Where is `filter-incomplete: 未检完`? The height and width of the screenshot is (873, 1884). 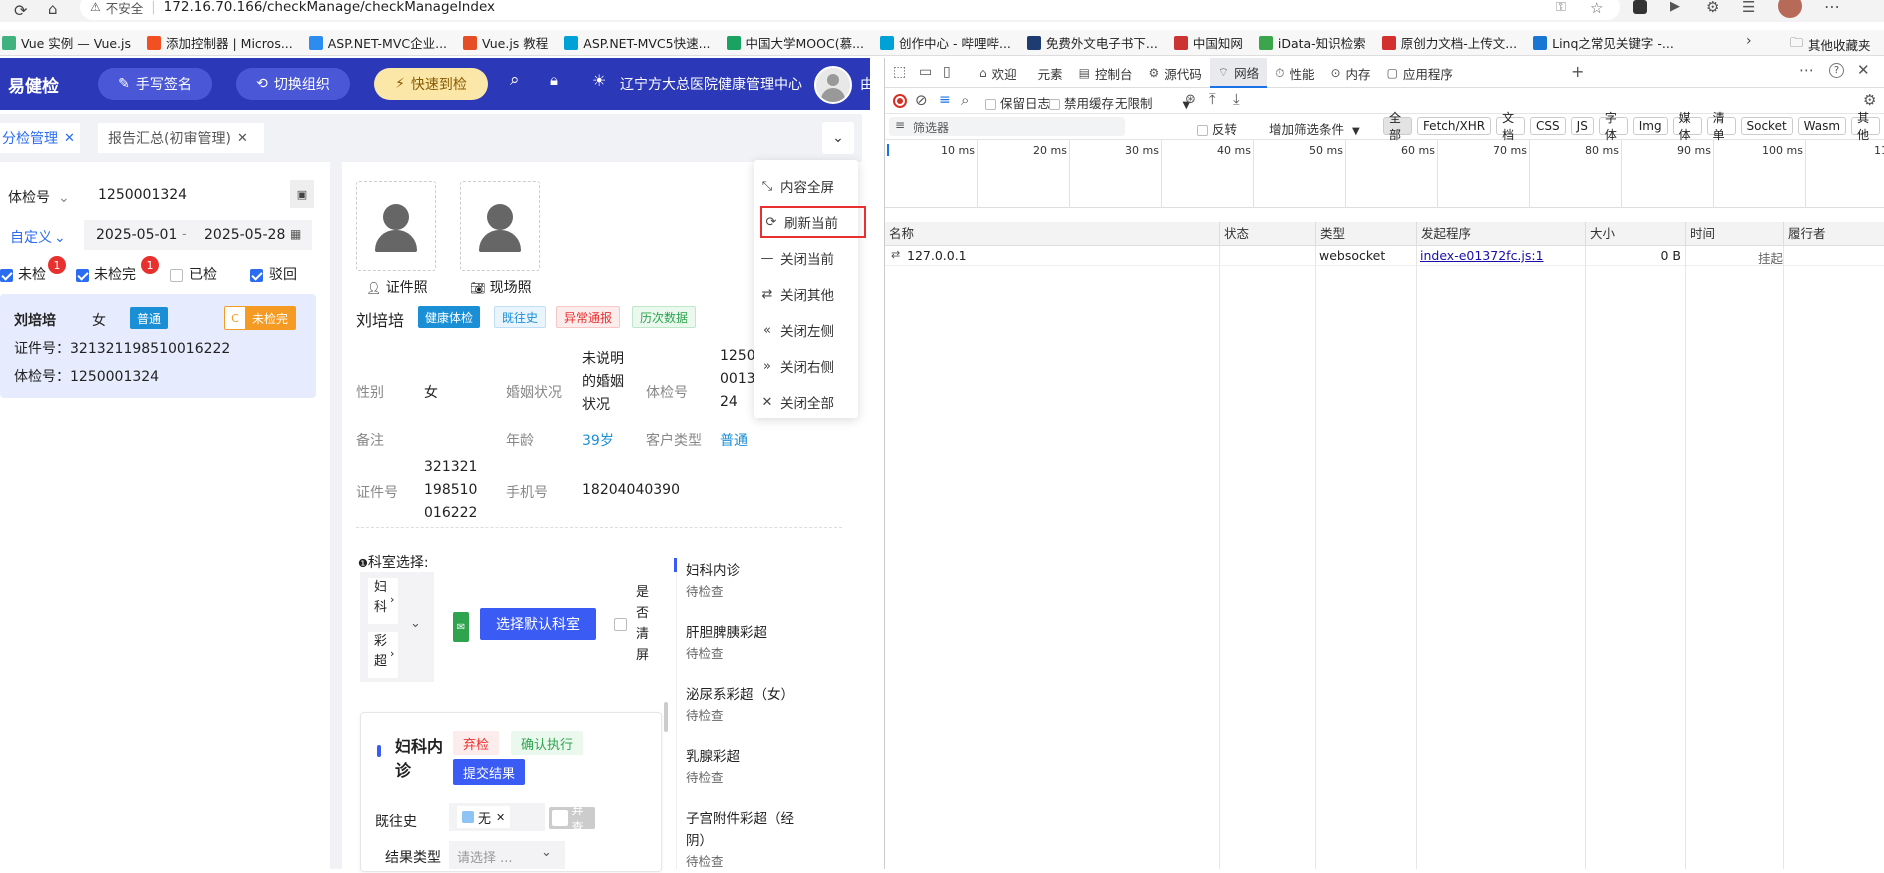
filter-incomplete: 未检完 is located at coordinates (106, 274).